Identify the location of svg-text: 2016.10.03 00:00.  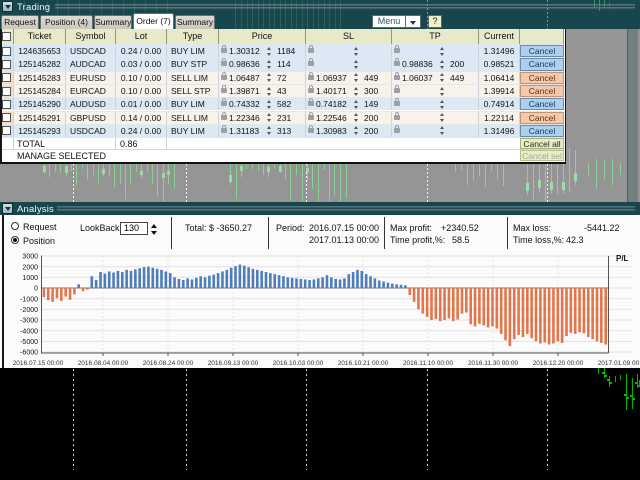
(298, 363).